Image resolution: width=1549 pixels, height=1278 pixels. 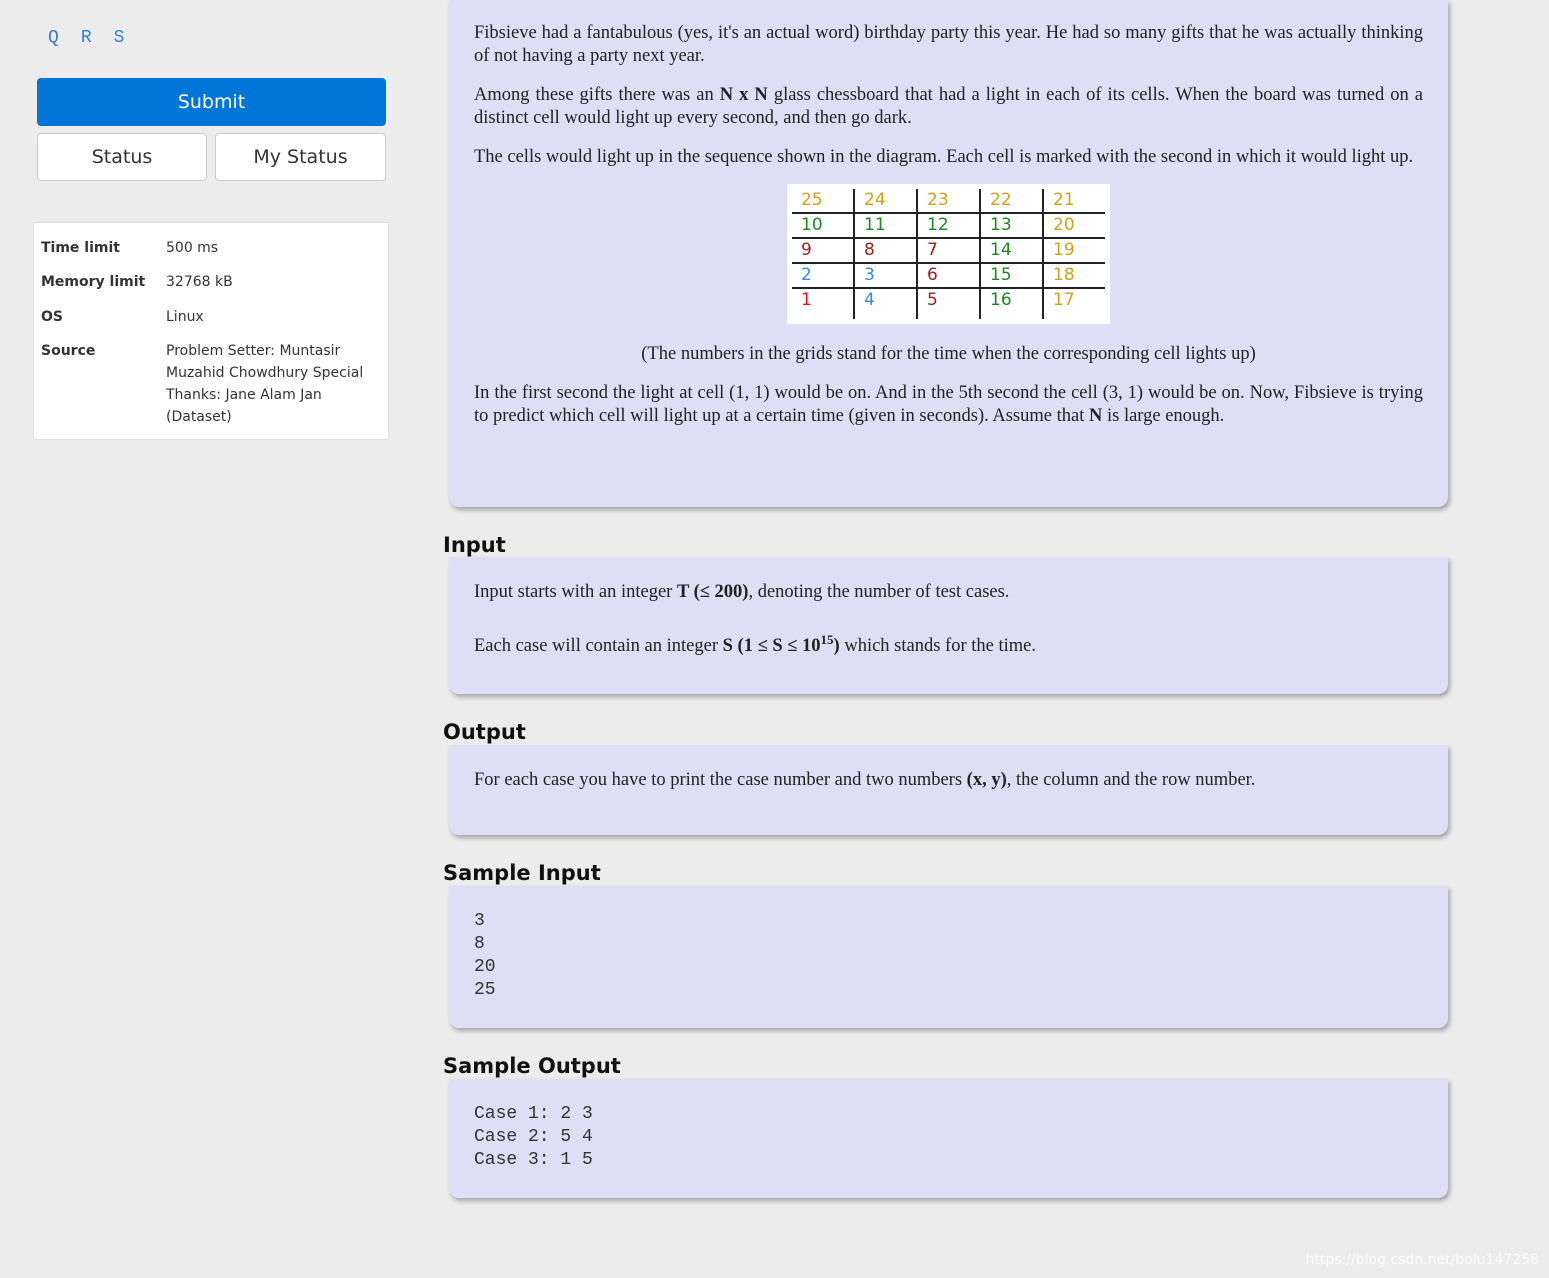 What do you see at coordinates (484, 732) in the screenshot?
I see `output-heading: Output` at bounding box center [484, 732].